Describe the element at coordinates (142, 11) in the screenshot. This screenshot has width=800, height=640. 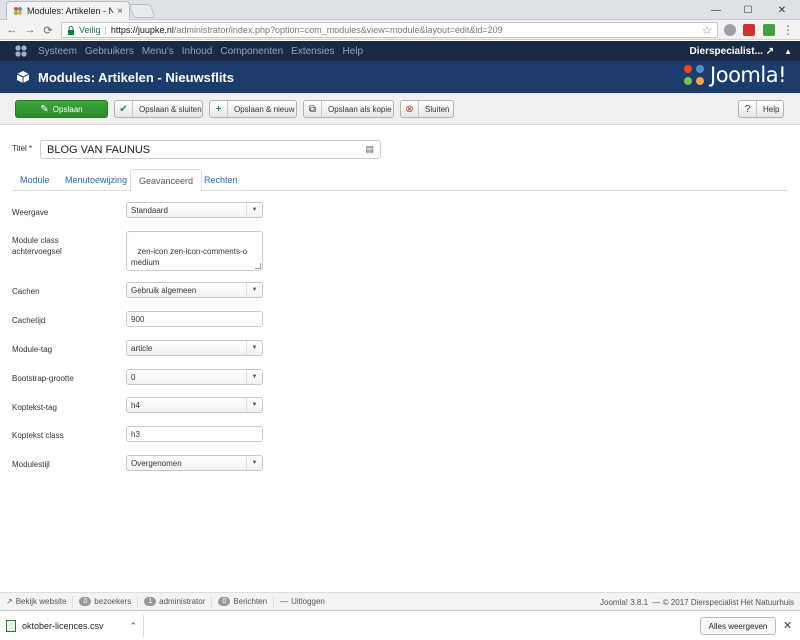
I see `new-tab-button` at that location.